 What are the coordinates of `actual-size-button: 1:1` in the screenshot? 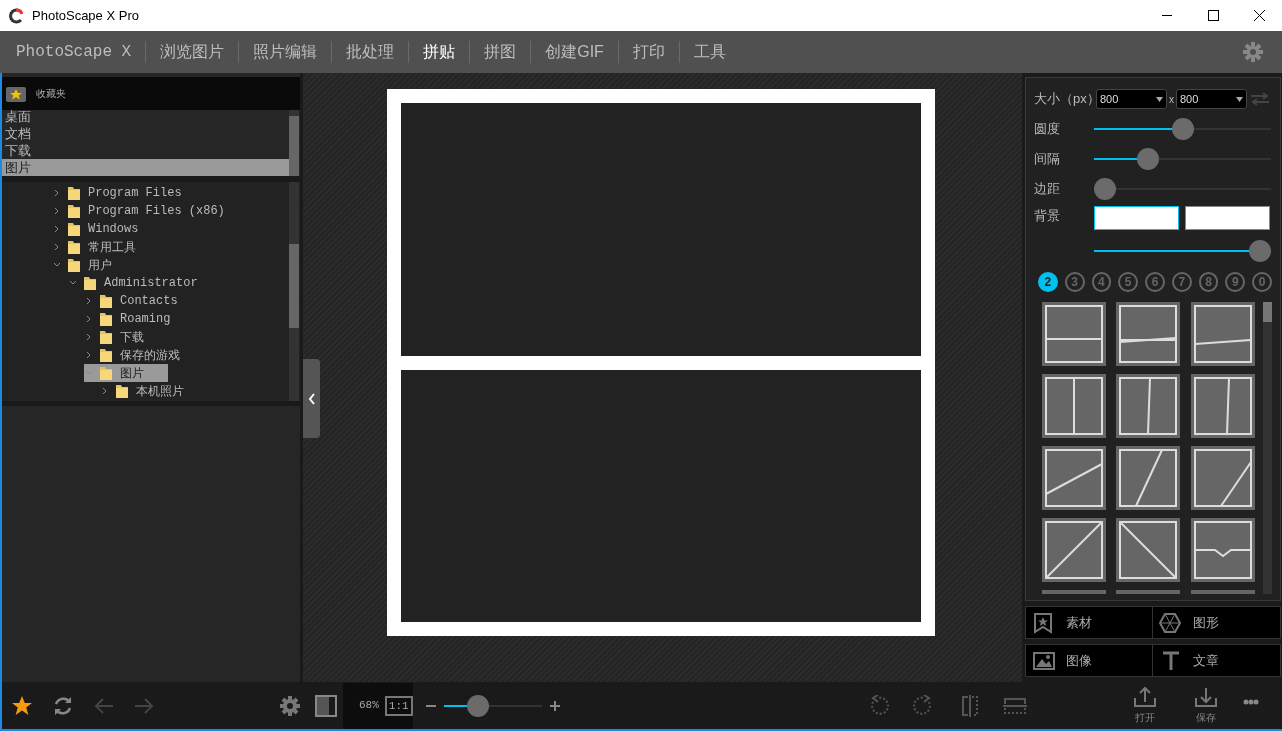 It's located at (398, 705).